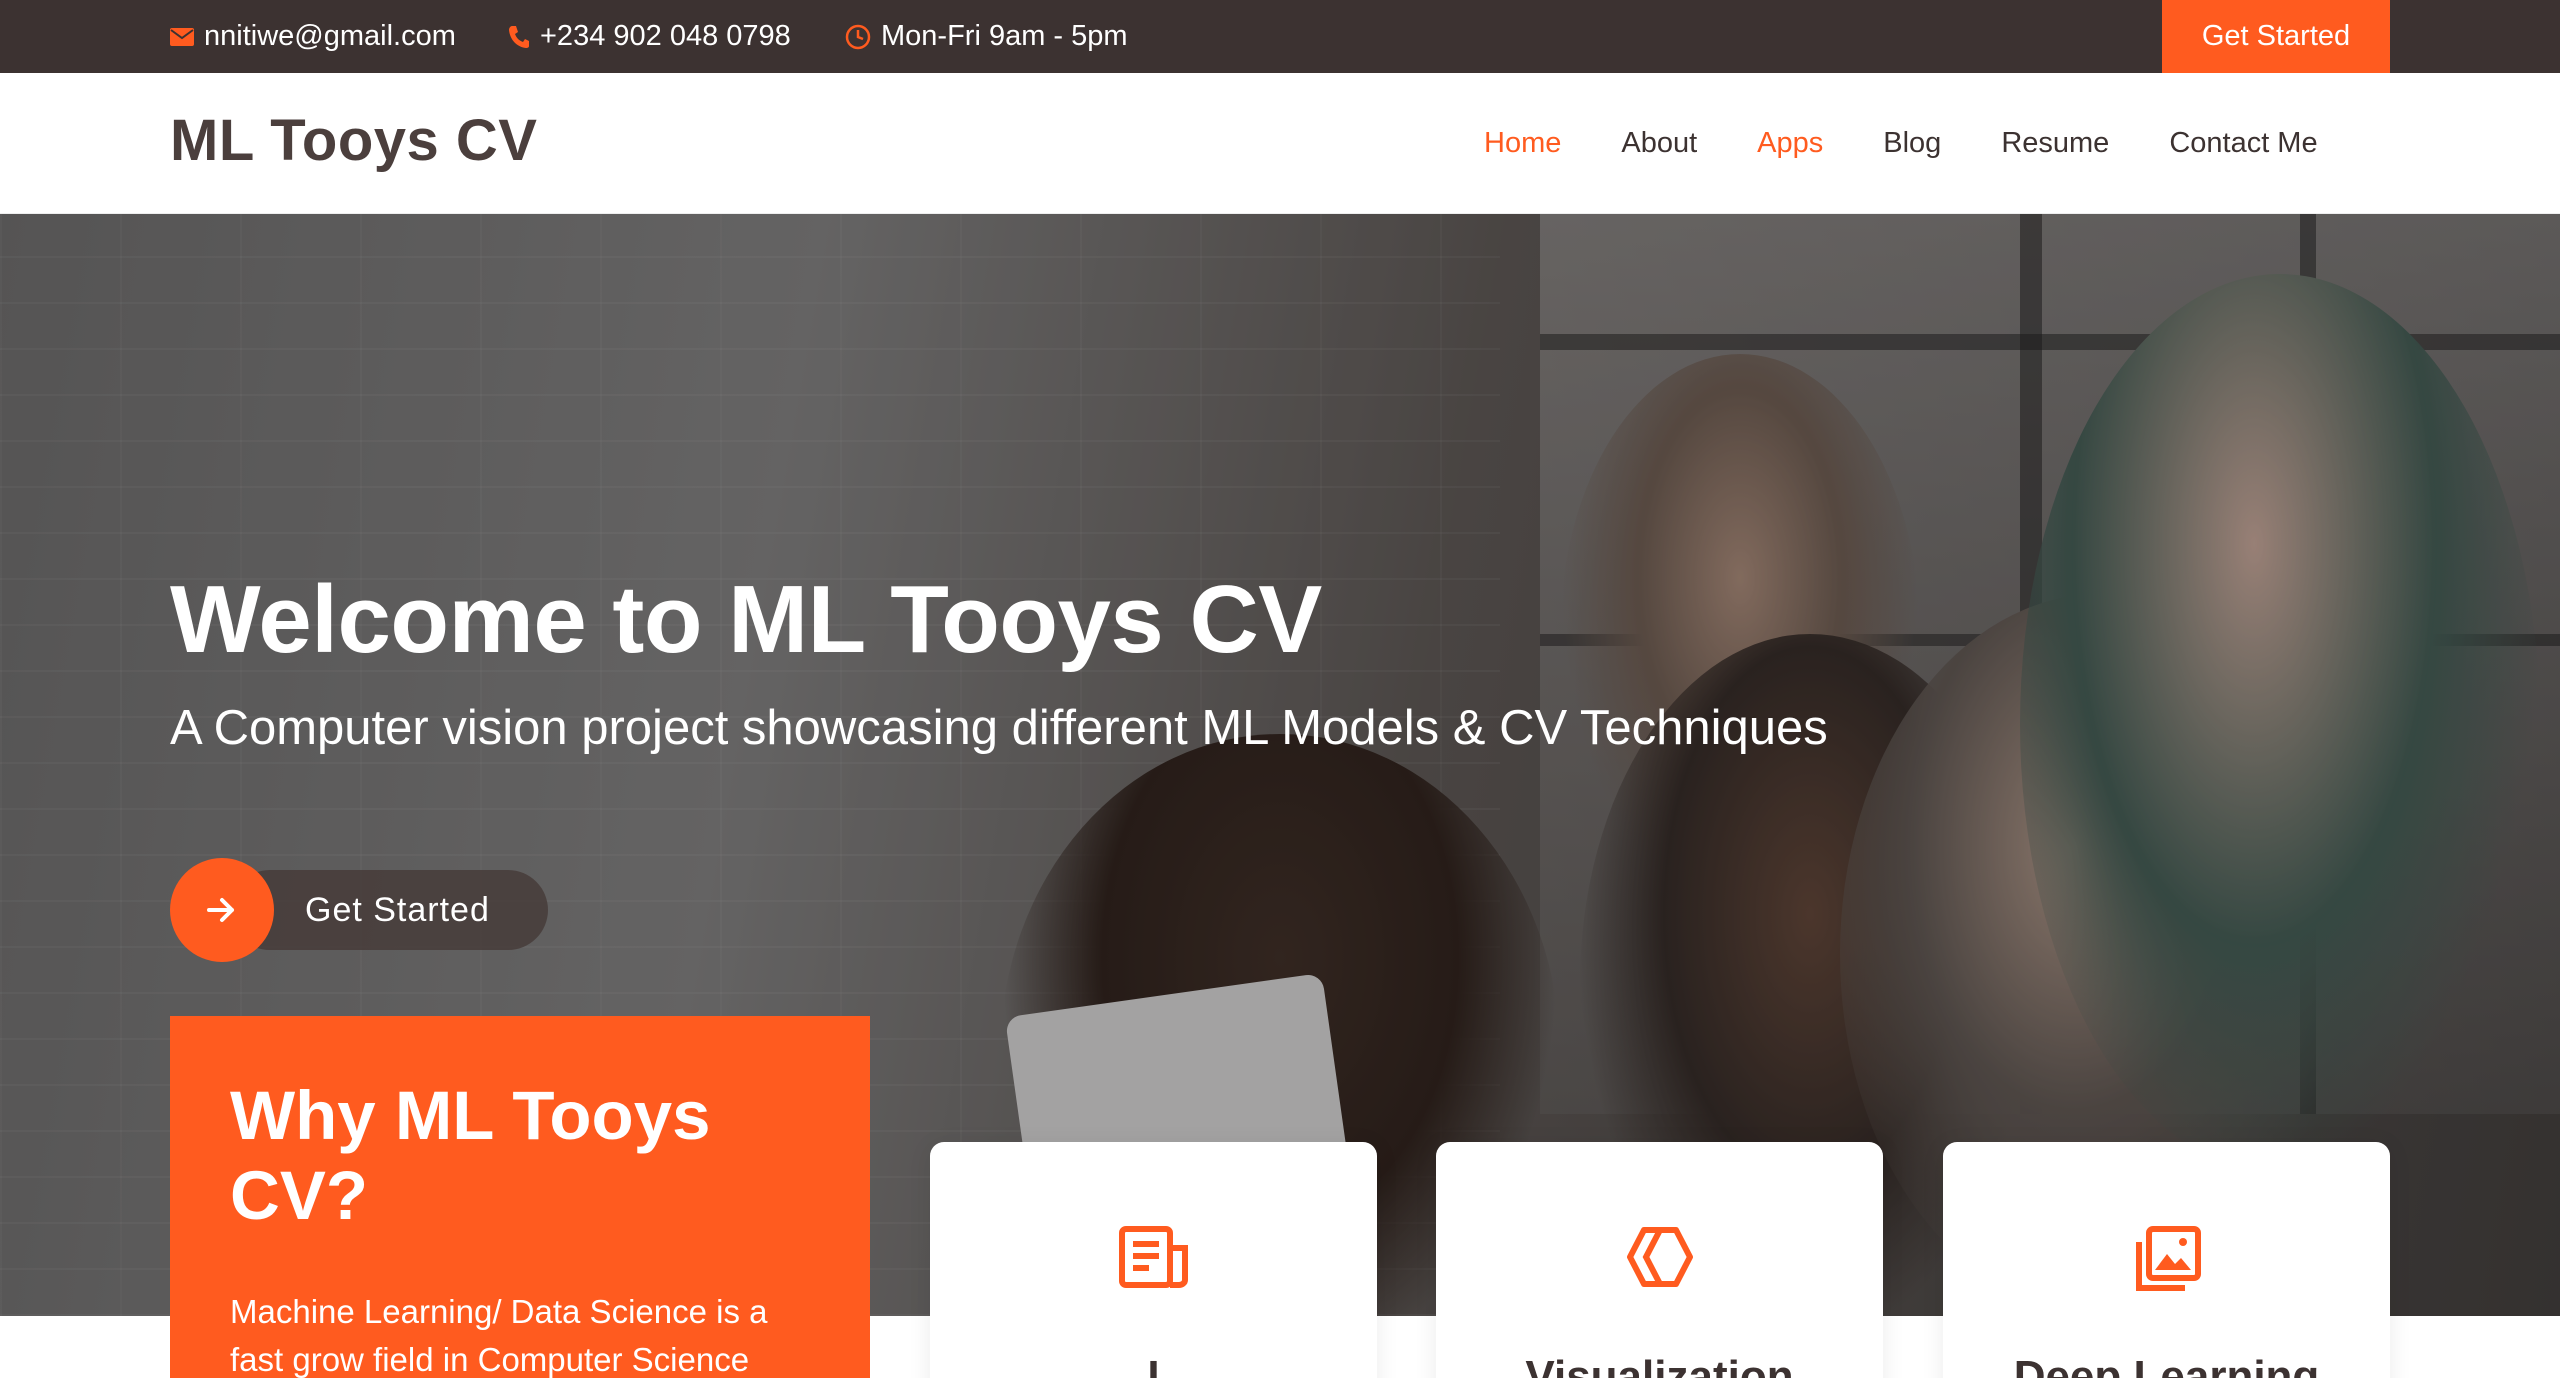 Image resolution: width=2560 pixels, height=1378 pixels. I want to click on nav-contact-me: Contact Me, so click(2243, 143).